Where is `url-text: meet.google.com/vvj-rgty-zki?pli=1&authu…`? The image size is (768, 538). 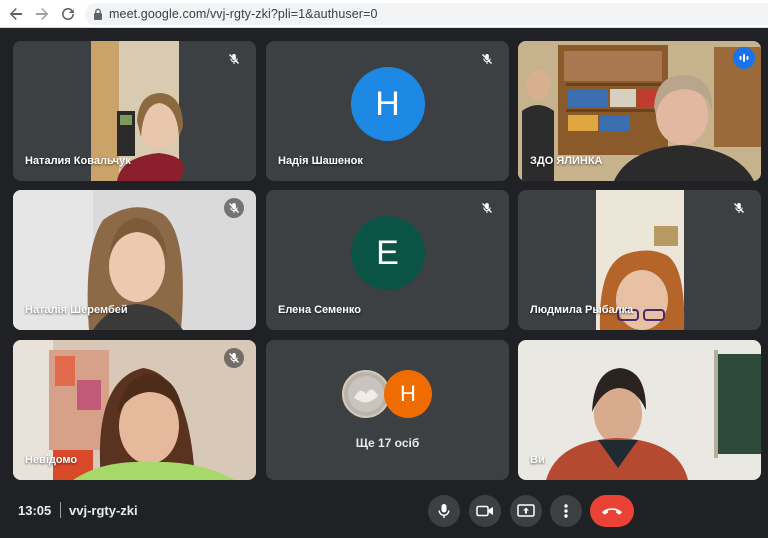 url-text: meet.google.com/vvj-rgty-zki?pli=1&authu… is located at coordinates (243, 14).